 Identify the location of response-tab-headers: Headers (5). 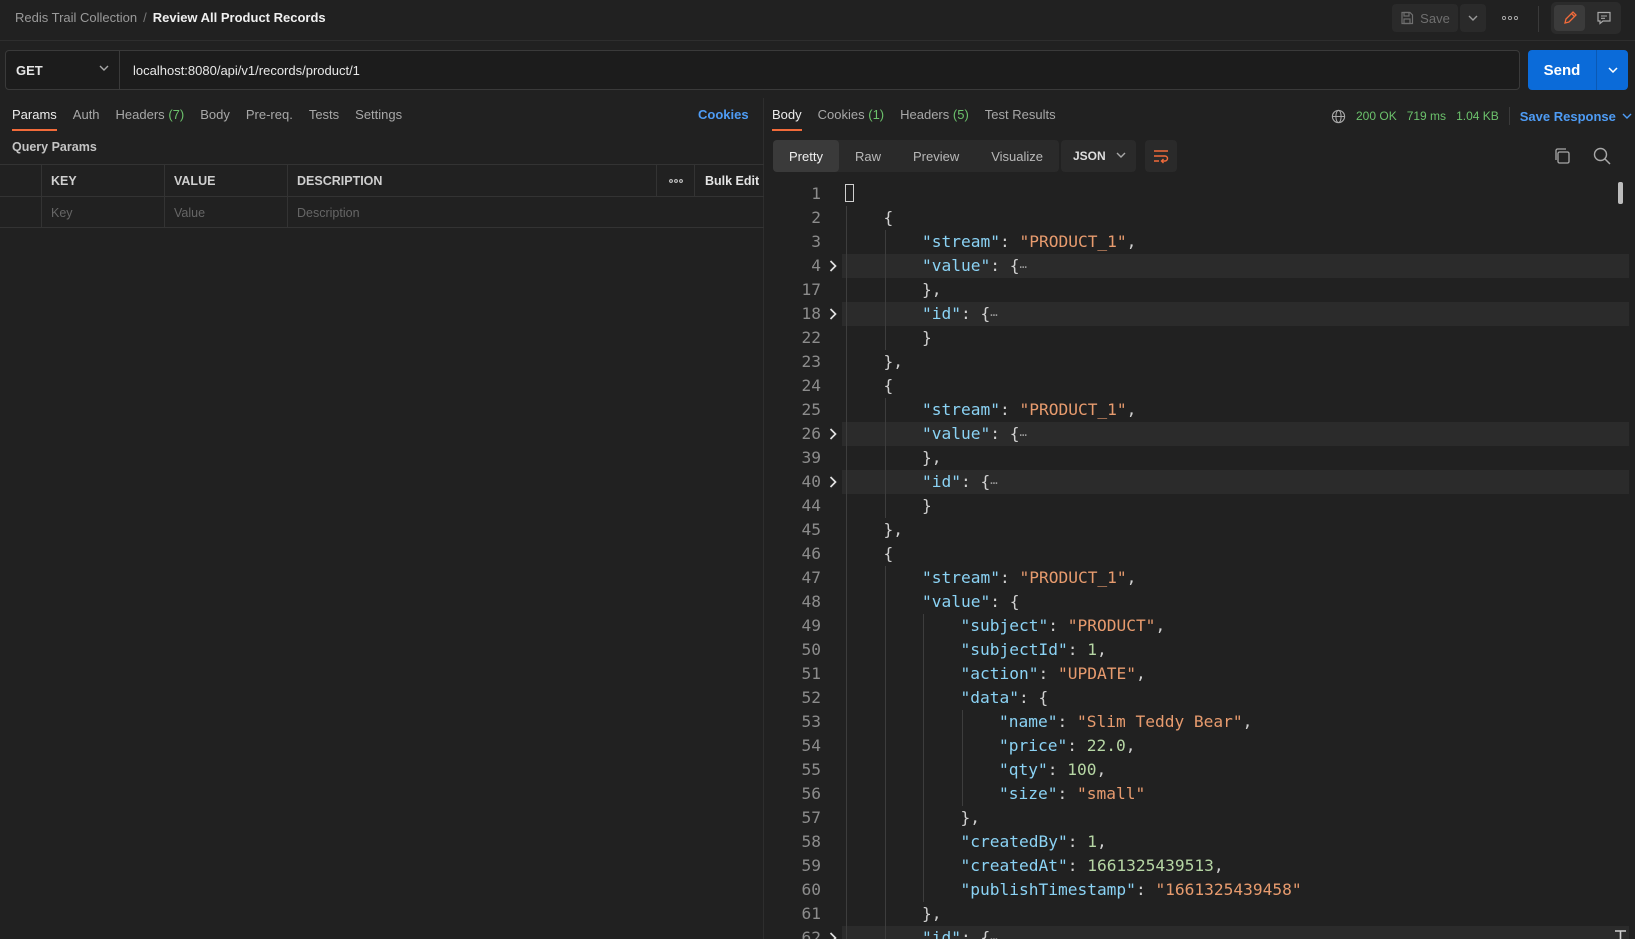
(934, 119).